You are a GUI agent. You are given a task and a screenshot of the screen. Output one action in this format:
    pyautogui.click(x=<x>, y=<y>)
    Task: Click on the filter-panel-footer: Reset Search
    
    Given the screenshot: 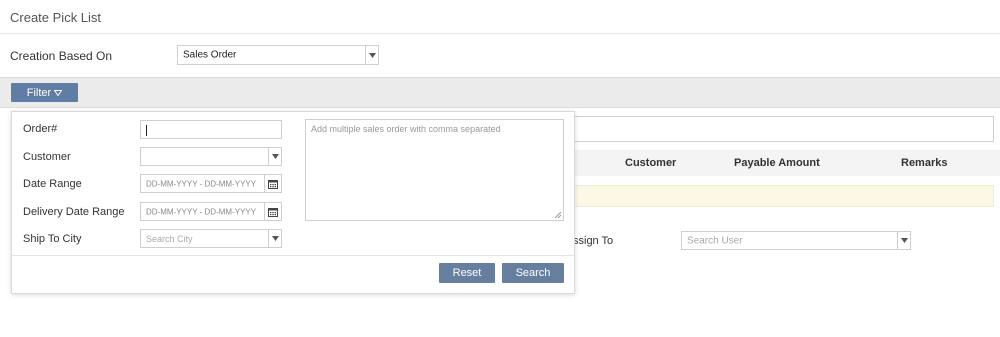 What is the action you would take?
    pyautogui.click(x=293, y=274)
    